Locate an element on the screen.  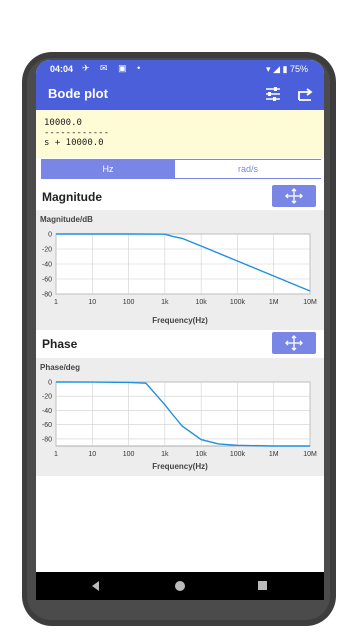
battery-icon: ▮ is located at coordinates (285, 69).